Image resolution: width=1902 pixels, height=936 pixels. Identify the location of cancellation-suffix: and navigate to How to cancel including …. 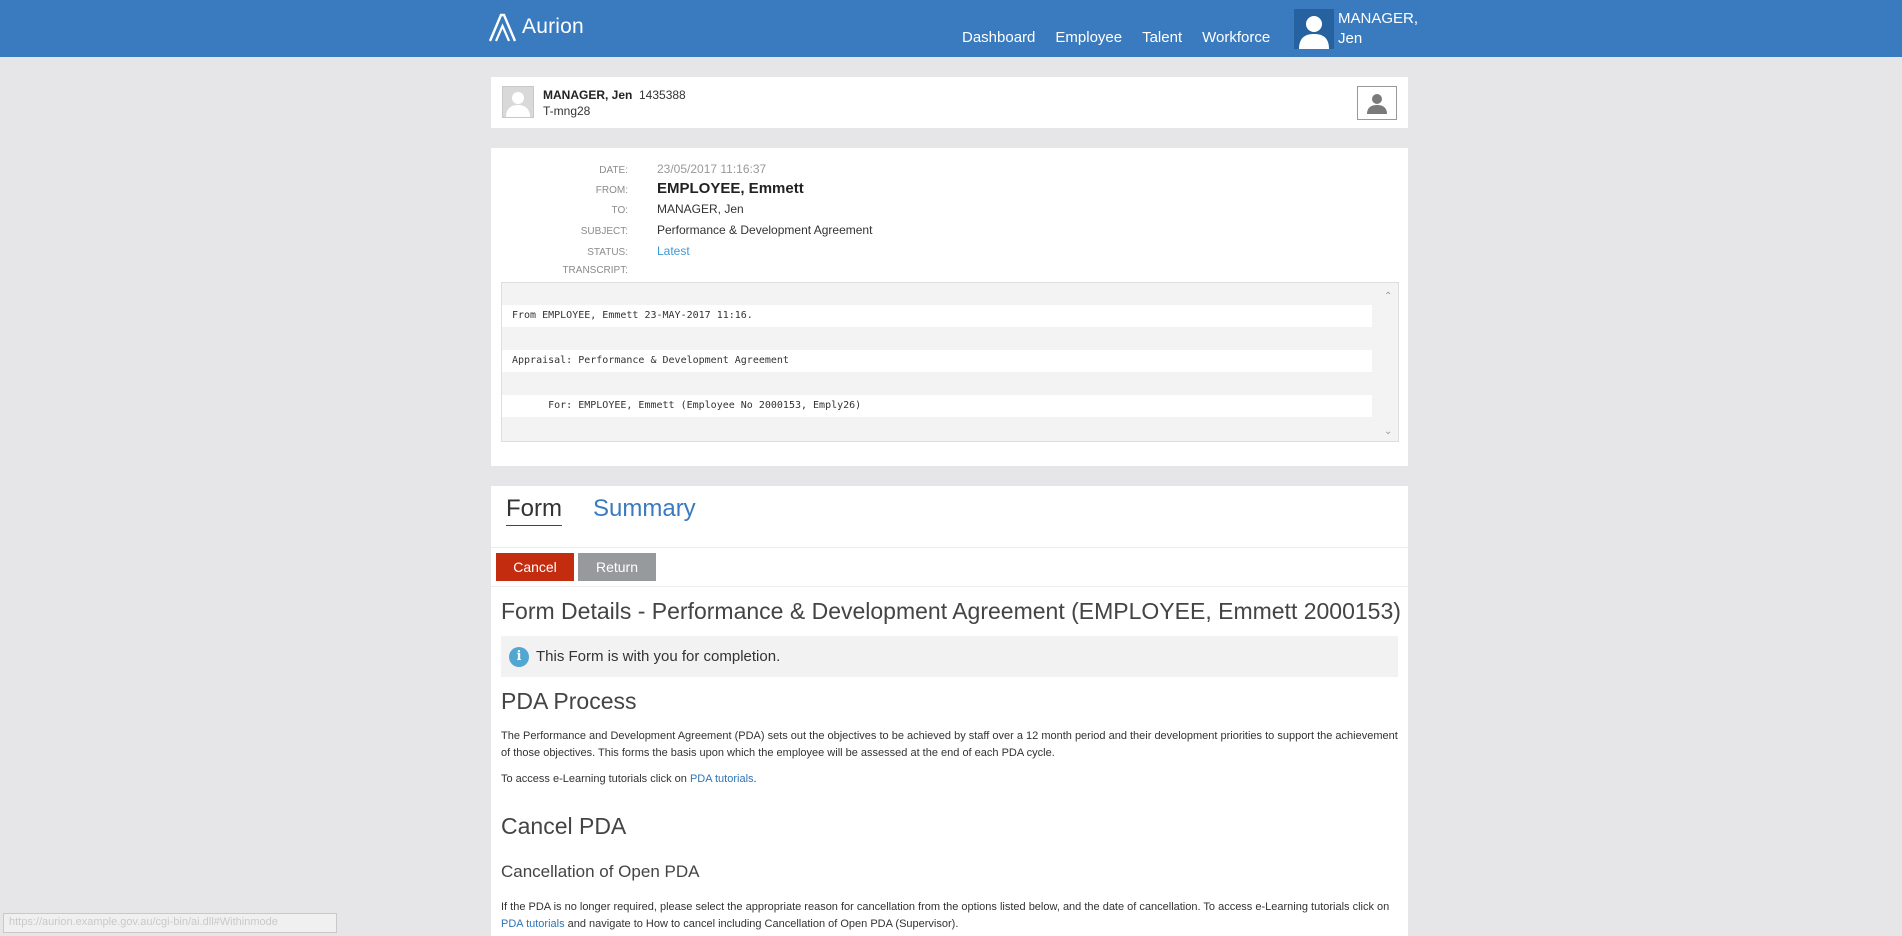
(761, 924).